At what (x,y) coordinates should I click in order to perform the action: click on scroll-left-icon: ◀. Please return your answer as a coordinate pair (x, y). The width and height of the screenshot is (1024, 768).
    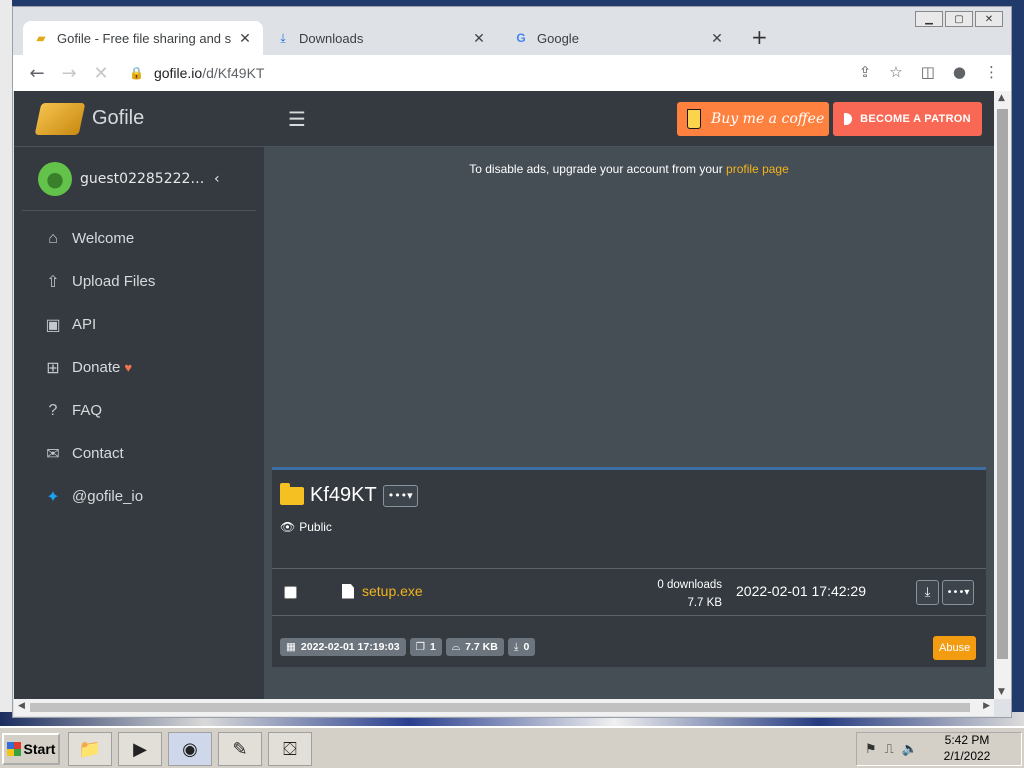
    Looking at the image, I should click on (21, 706).